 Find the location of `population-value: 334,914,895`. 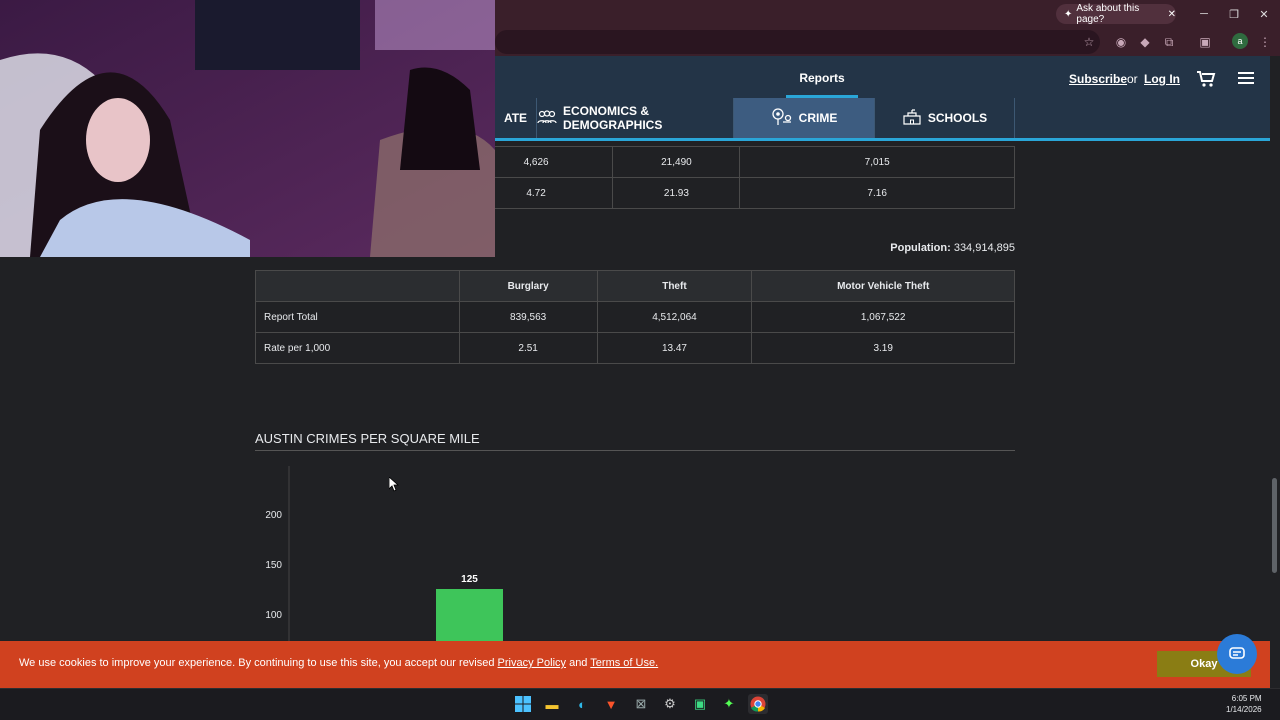

population-value: 334,914,895 is located at coordinates (982, 248).